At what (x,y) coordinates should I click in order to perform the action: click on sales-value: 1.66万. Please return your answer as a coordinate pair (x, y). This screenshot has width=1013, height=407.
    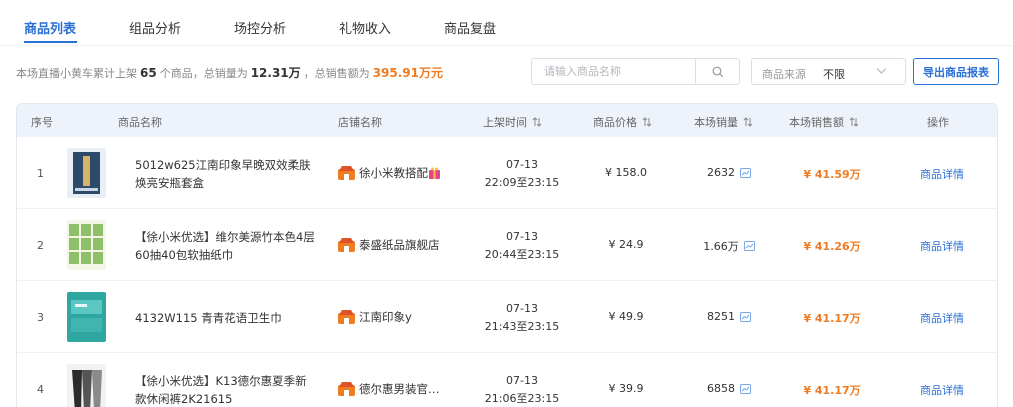
    Looking at the image, I should click on (721, 246).